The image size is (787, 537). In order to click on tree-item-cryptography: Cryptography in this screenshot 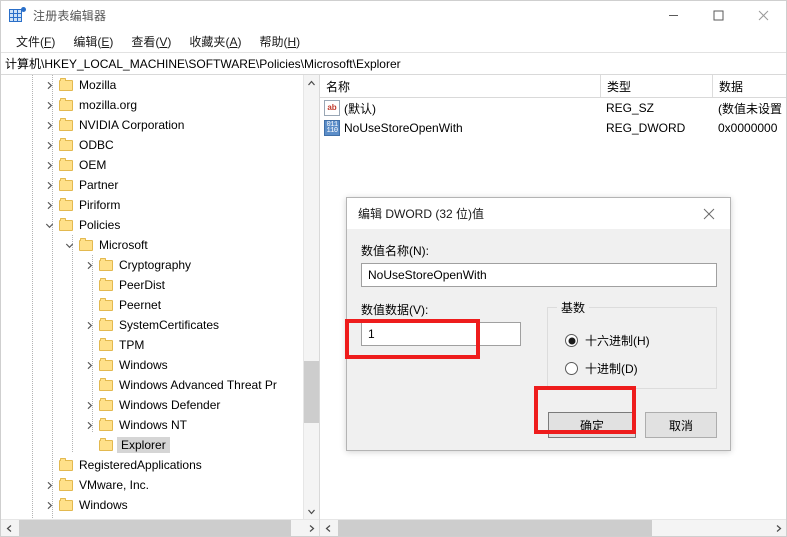, I will do `click(152, 265)`.